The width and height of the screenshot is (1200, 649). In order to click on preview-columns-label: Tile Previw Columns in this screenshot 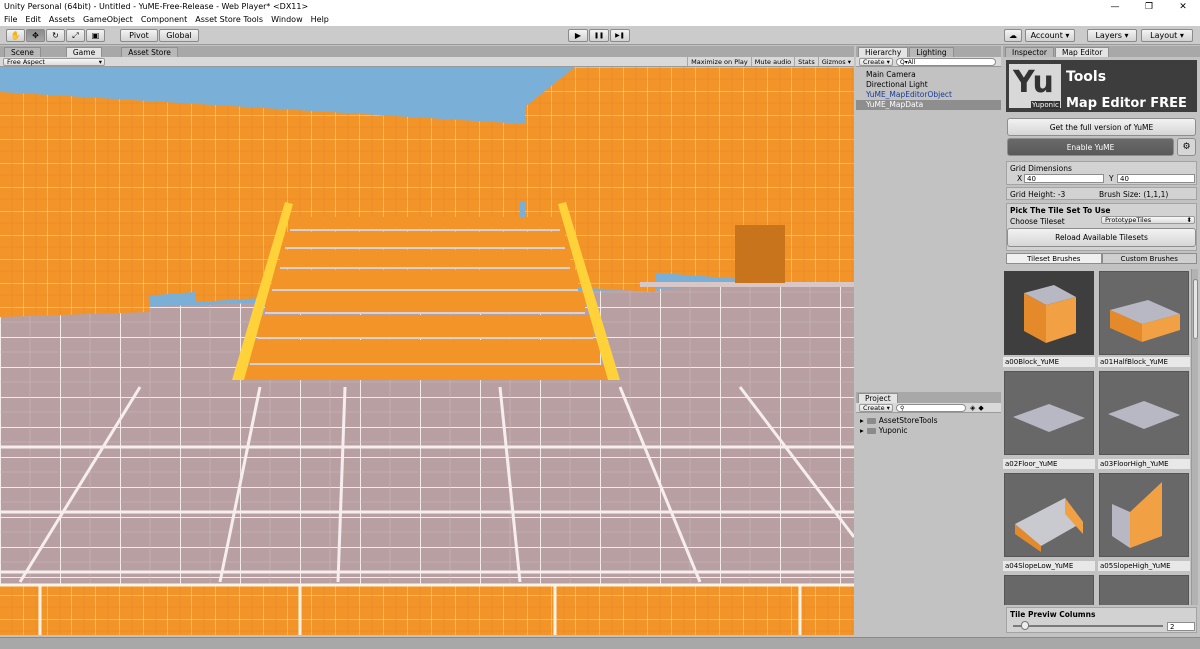, I will do `click(1053, 614)`.